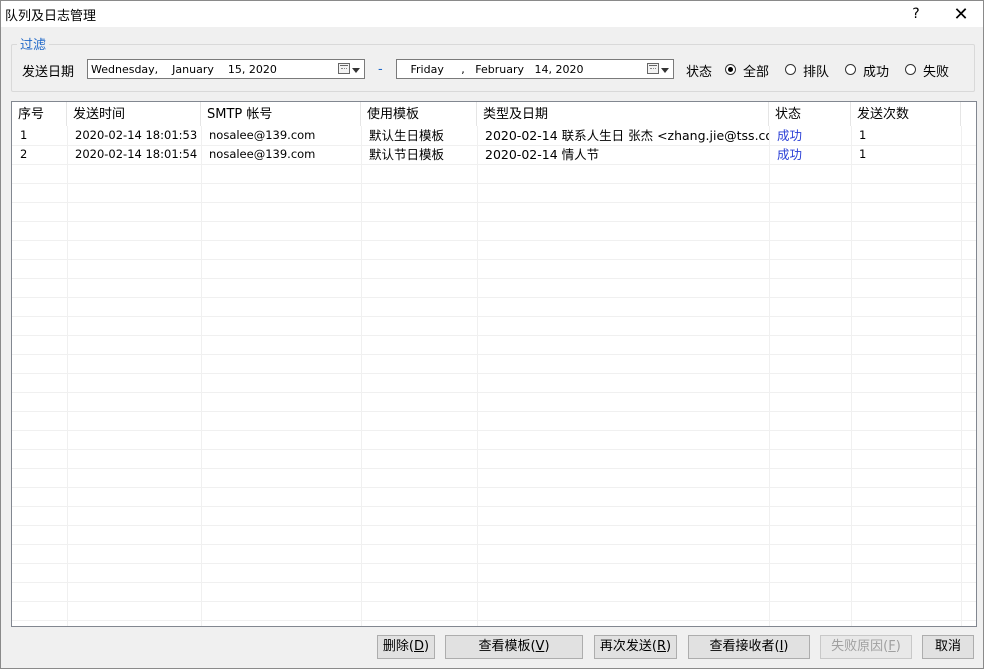  I want to click on cell-type-date: 2020-02-14 联系人生日 张杰 <zhang.jie@tss.com>, so click(627, 135).